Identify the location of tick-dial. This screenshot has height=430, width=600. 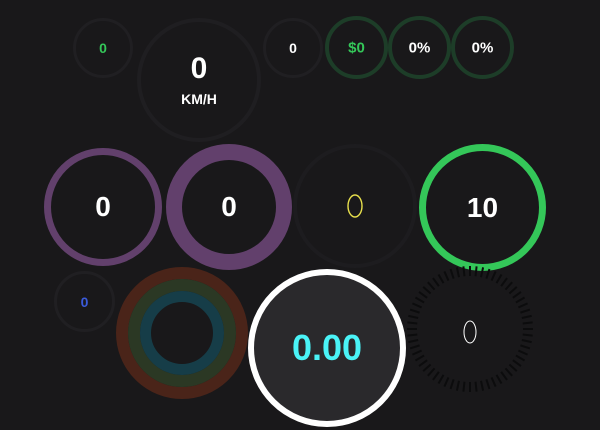
(470, 329).